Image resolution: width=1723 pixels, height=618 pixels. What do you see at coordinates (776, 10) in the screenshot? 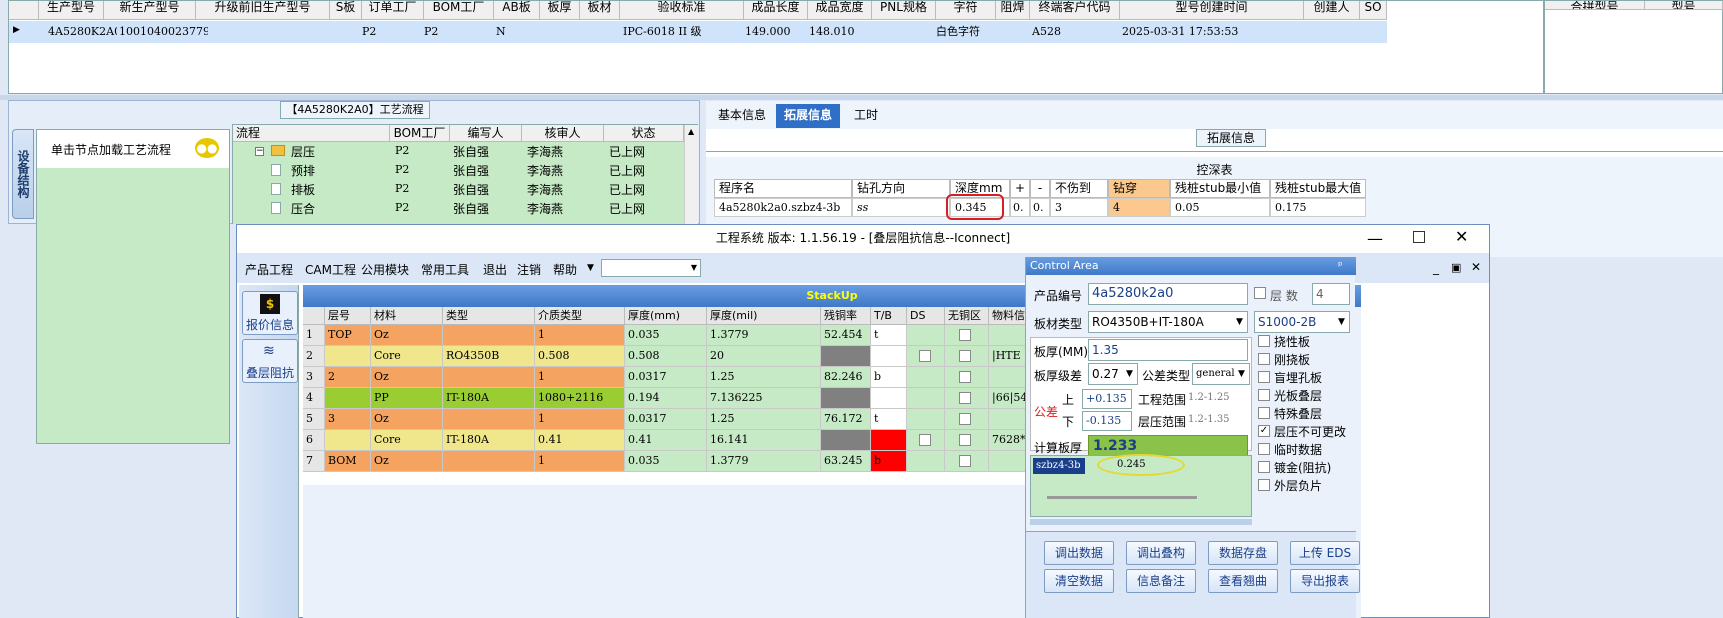
I see `col-header: 成品长度` at bounding box center [776, 10].